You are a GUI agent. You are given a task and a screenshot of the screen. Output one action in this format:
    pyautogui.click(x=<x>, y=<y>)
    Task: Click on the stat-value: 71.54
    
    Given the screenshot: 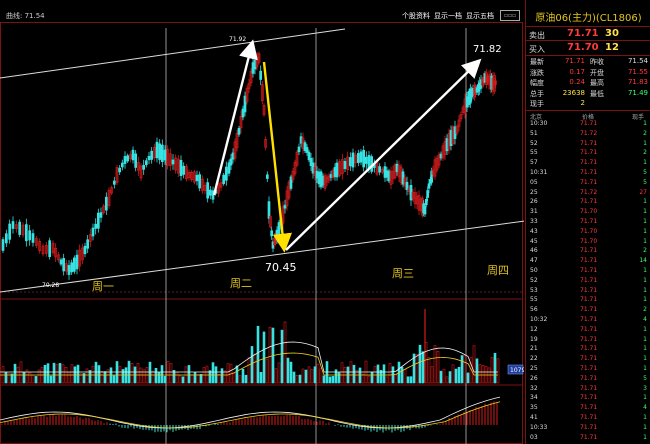 What is the action you would take?
    pyautogui.click(x=637, y=61)
    